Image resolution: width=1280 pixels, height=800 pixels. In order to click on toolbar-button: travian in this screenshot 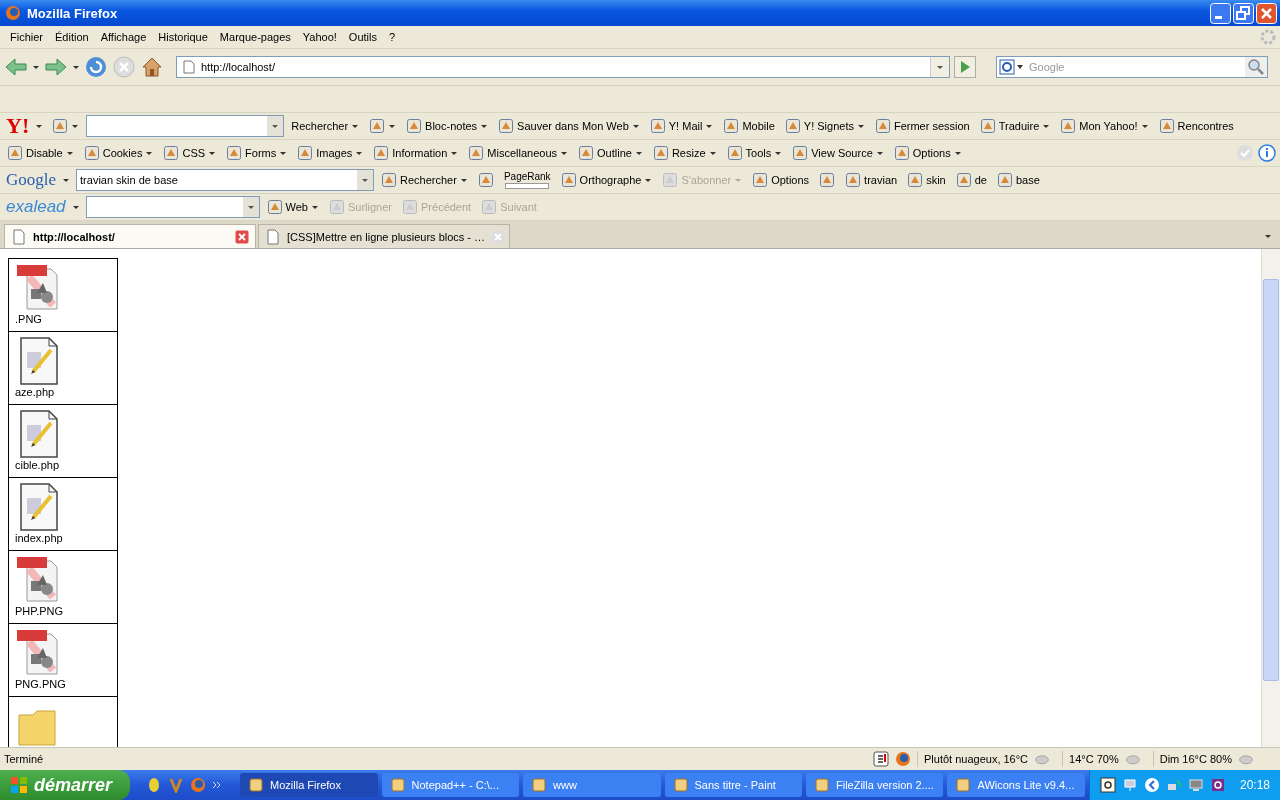, I will do `click(871, 180)`.